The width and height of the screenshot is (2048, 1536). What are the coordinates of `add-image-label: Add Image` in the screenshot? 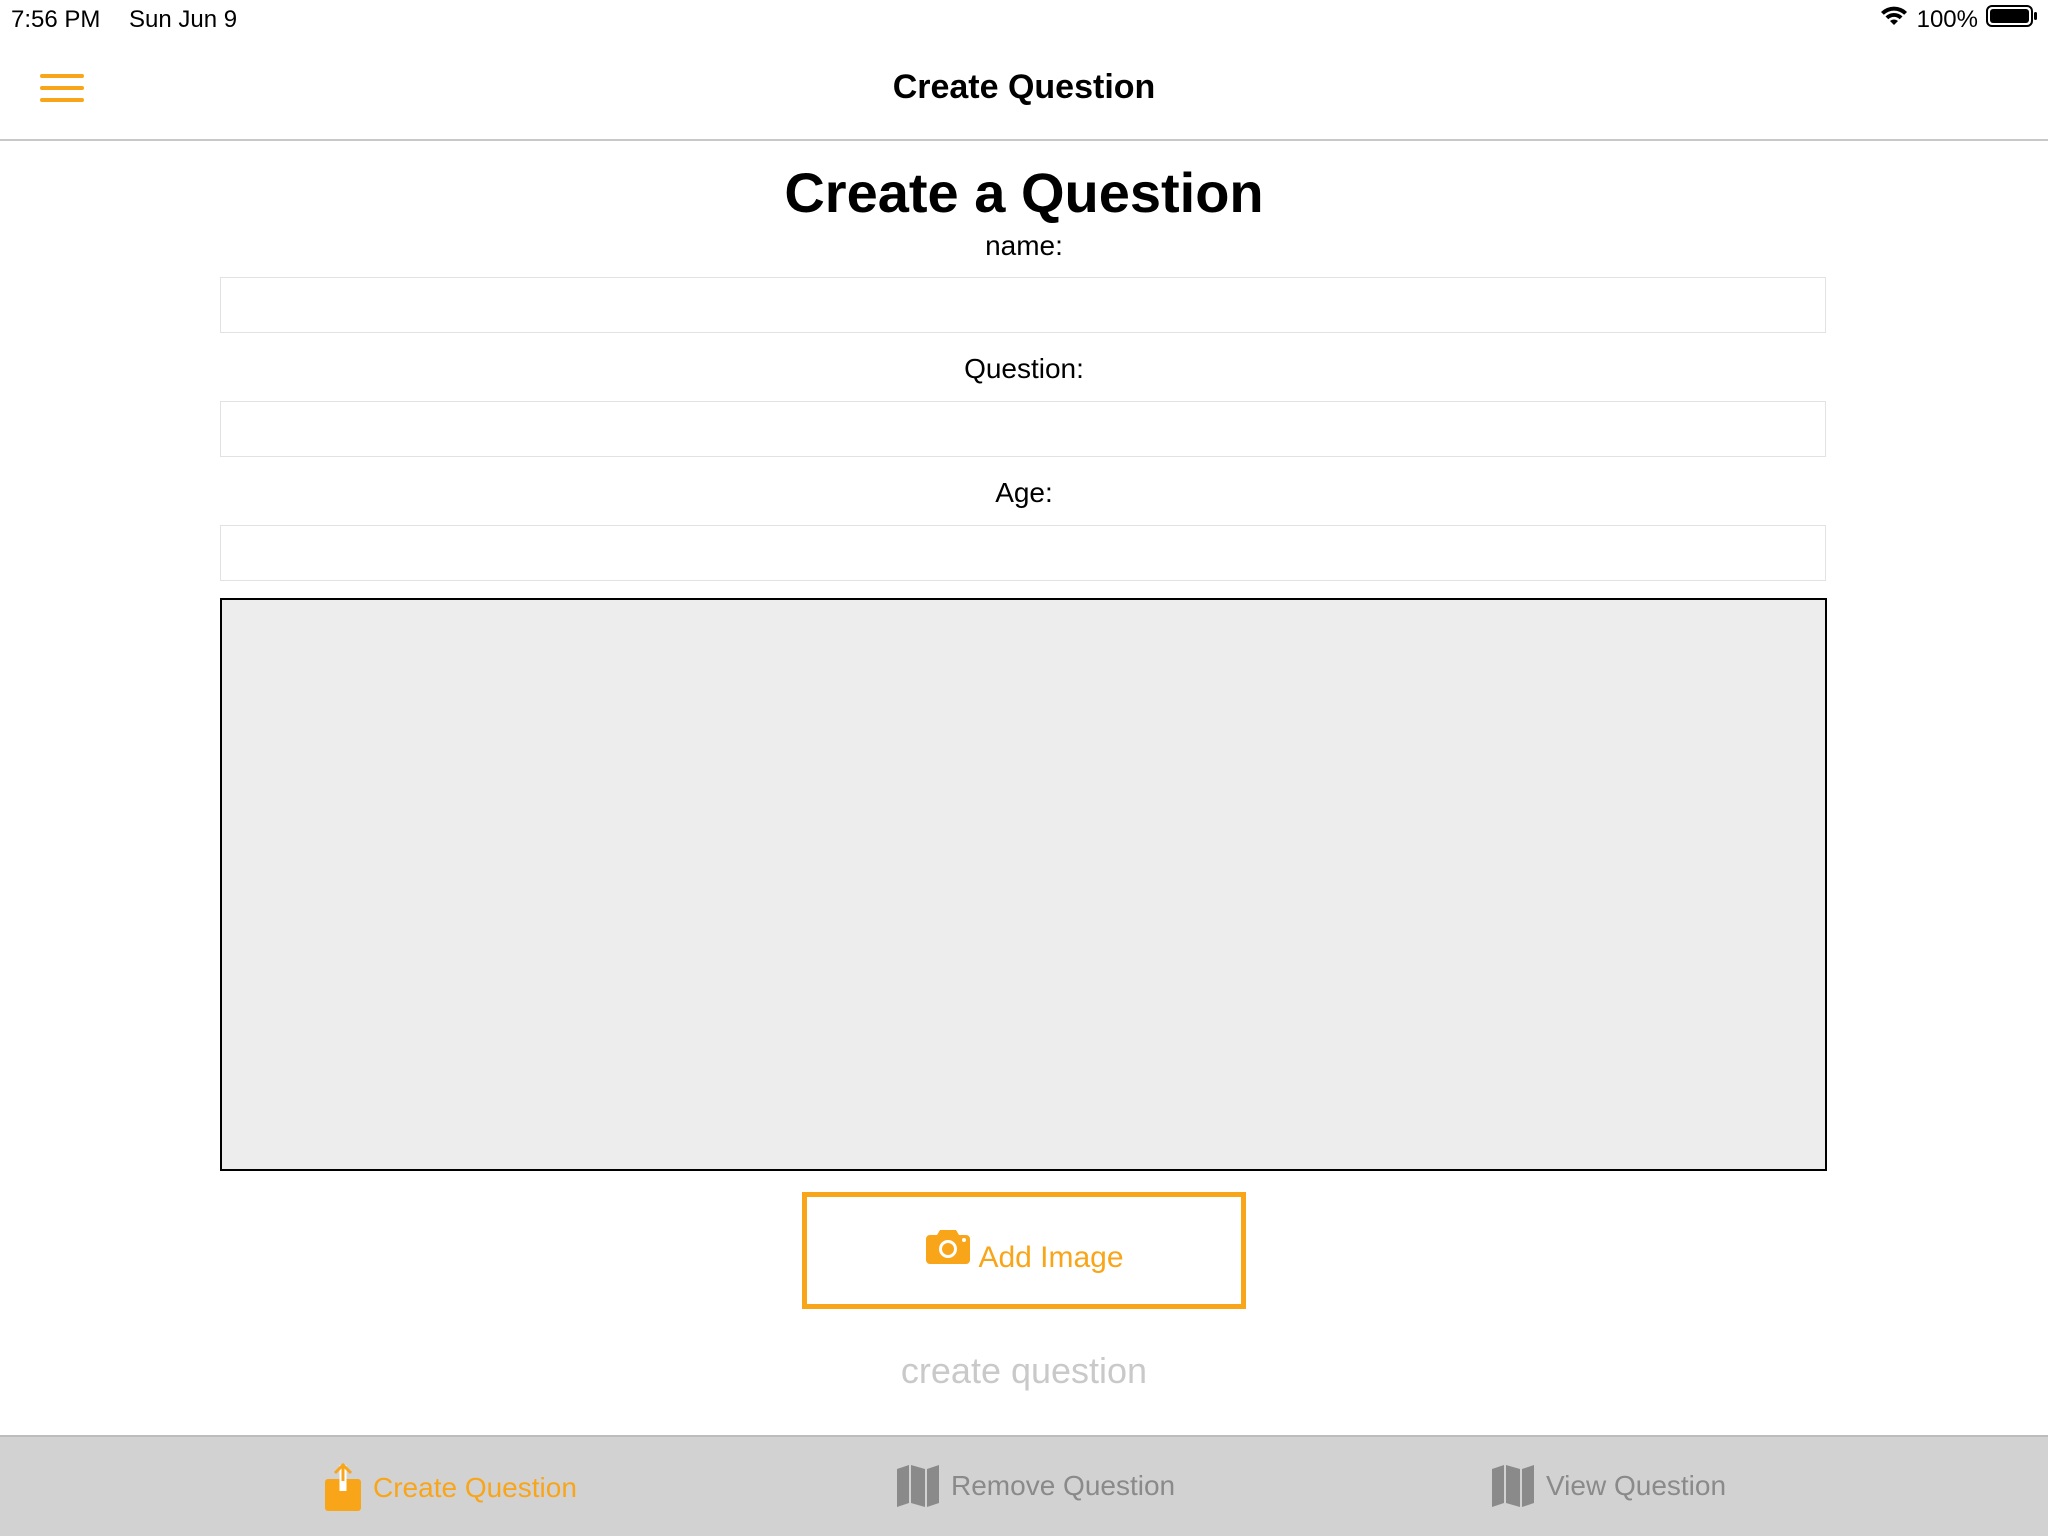 It's located at (1051, 1257).